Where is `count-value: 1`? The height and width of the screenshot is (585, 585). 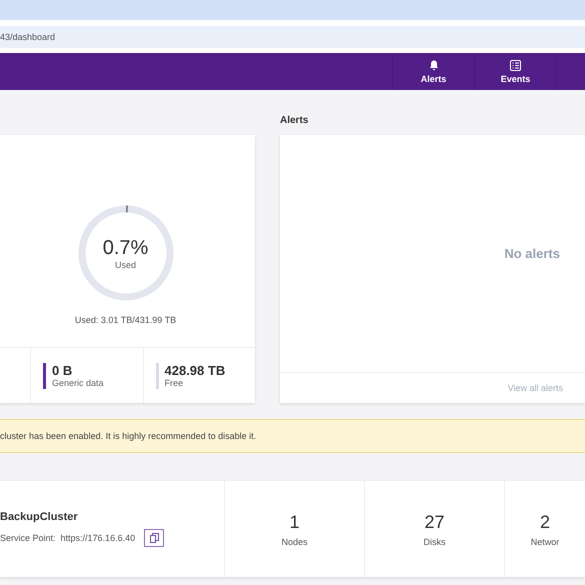
count-value: 1 is located at coordinates (294, 522).